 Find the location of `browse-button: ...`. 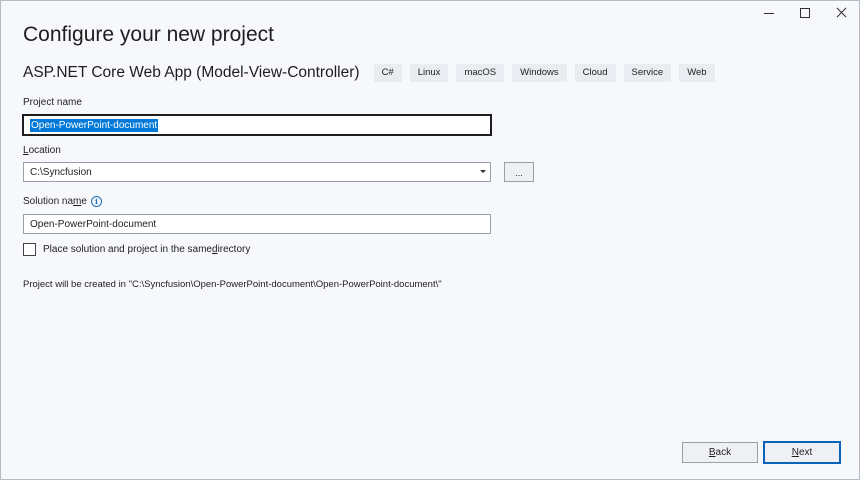

browse-button: ... is located at coordinates (519, 172).